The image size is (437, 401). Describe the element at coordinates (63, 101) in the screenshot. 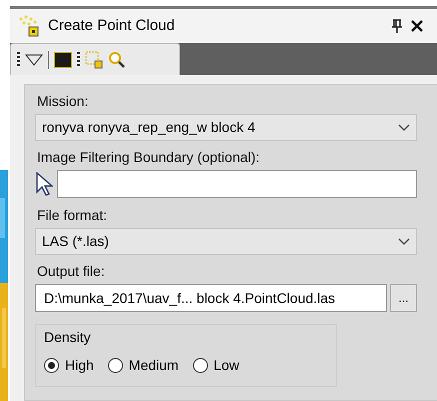

I see `field-label: Mission:` at that location.